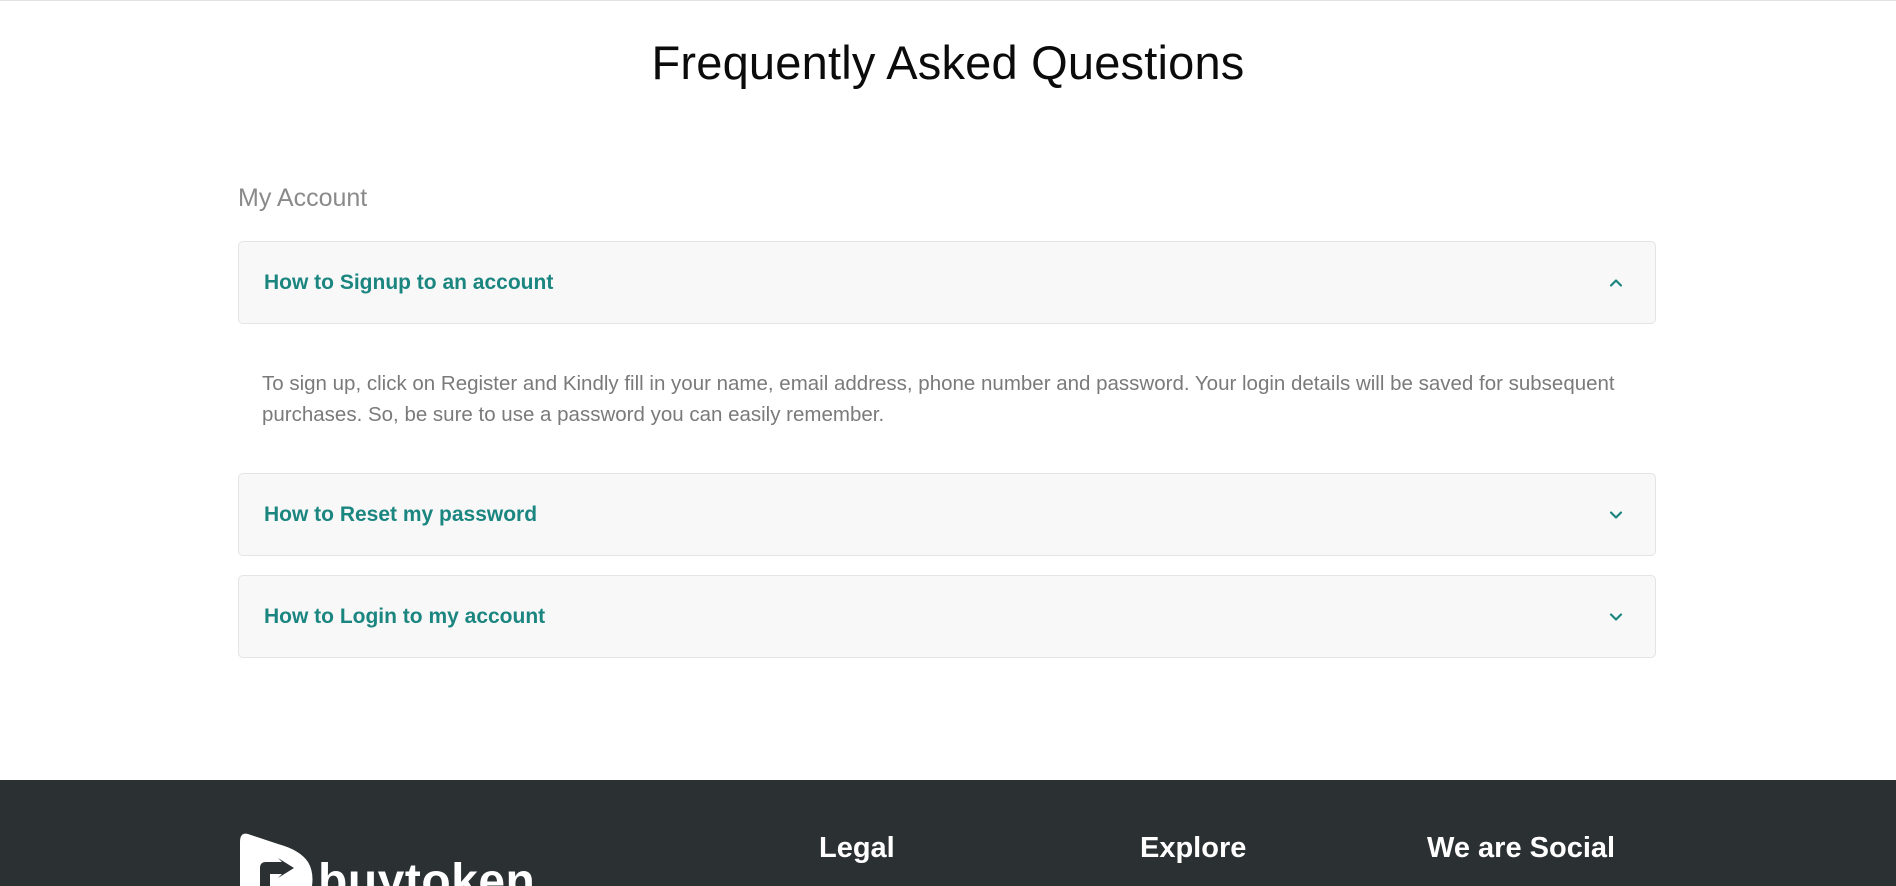 The image size is (1896, 886). What do you see at coordinates (1521, 848) in the screenshot?
I see `footer-heading-social: We are Social` at bounding box center [1521, 848].